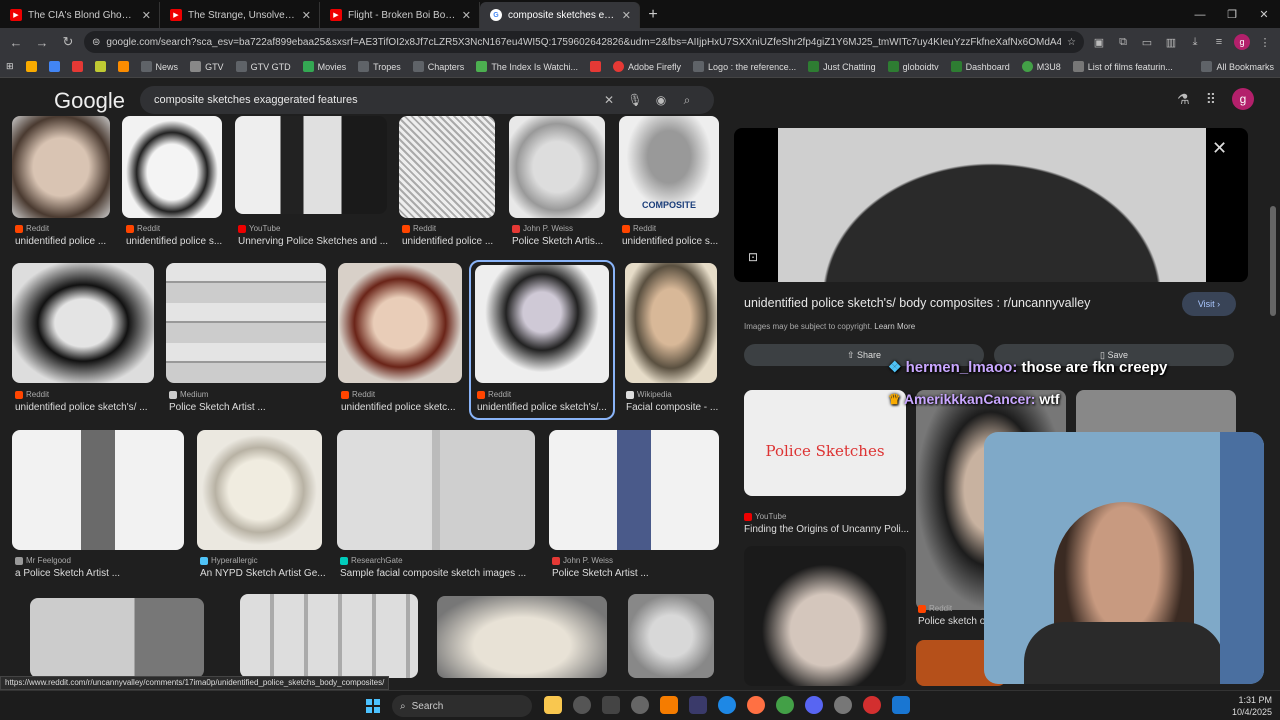 This screenshot has width=1280, height=720. I want to click on bookmark-item: M3U8, so click(1041, 66).